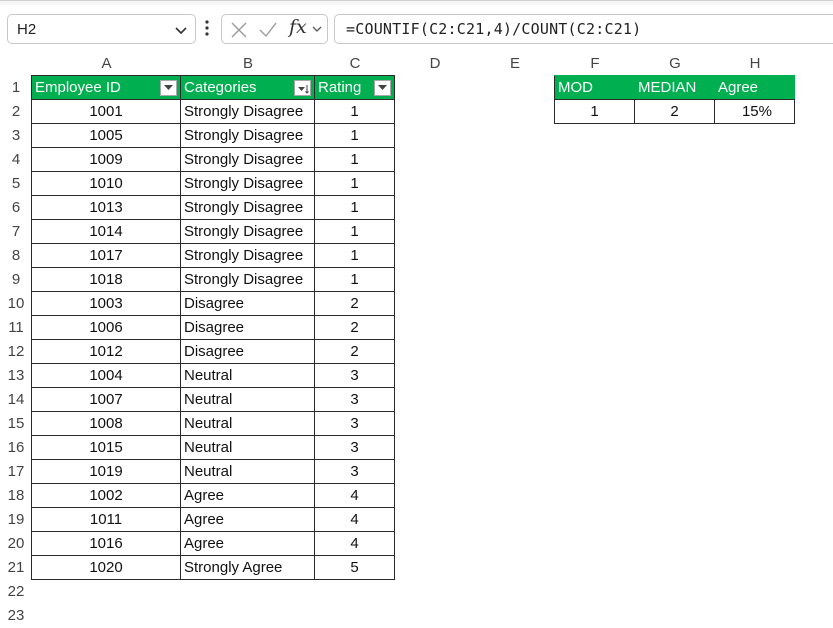 This screenshot has height=628, width=833. What do you see at coordinates (106, 376) in the screenshot?
I see `cell-employee-id: 1004` at bounding box center [106, 376].